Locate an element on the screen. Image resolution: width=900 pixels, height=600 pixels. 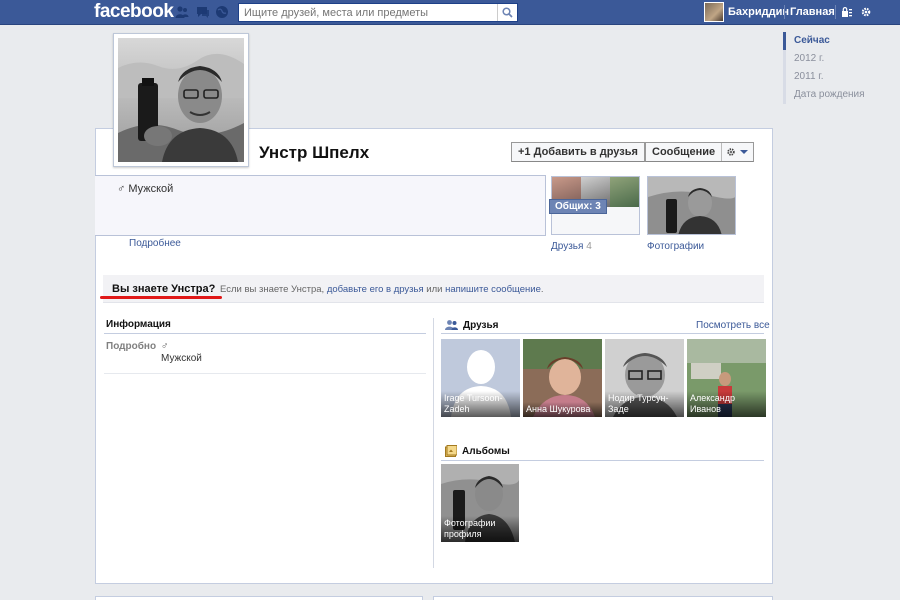
gear-icon is located at coordinates (731, 152).